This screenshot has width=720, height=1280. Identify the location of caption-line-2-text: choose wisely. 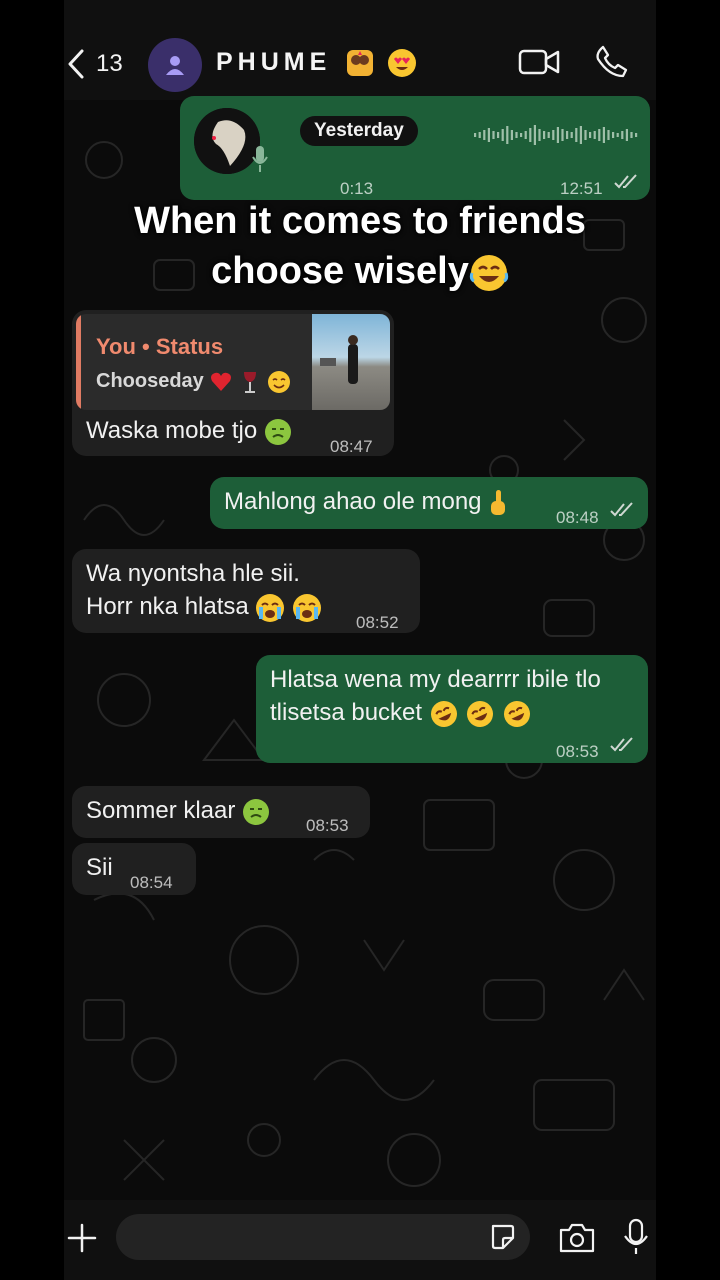
(340, 271).